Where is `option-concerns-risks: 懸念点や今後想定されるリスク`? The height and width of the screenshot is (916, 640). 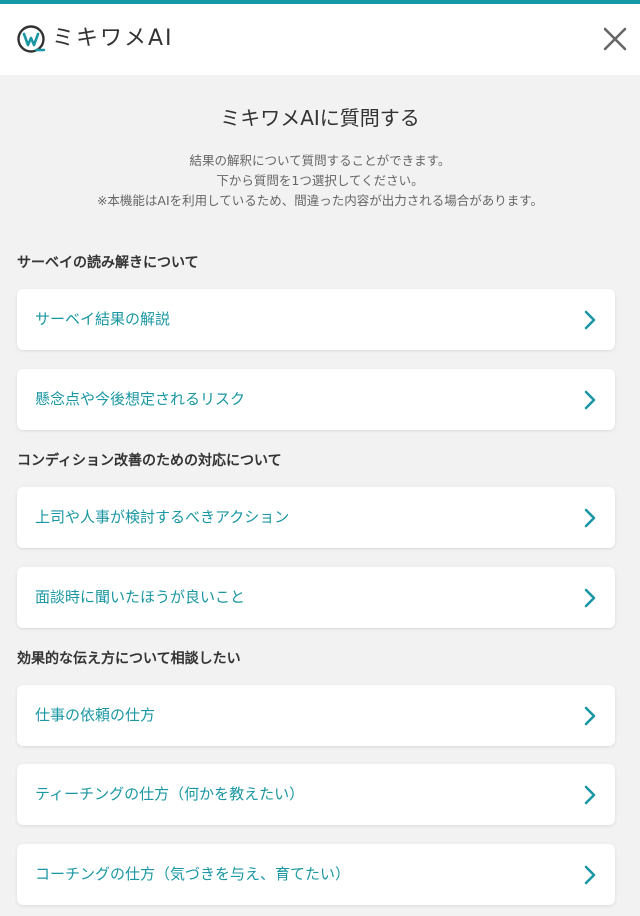 option-concerns-risks: 懸念点や今後想定されるリスク is located at coordinates (316, 399).